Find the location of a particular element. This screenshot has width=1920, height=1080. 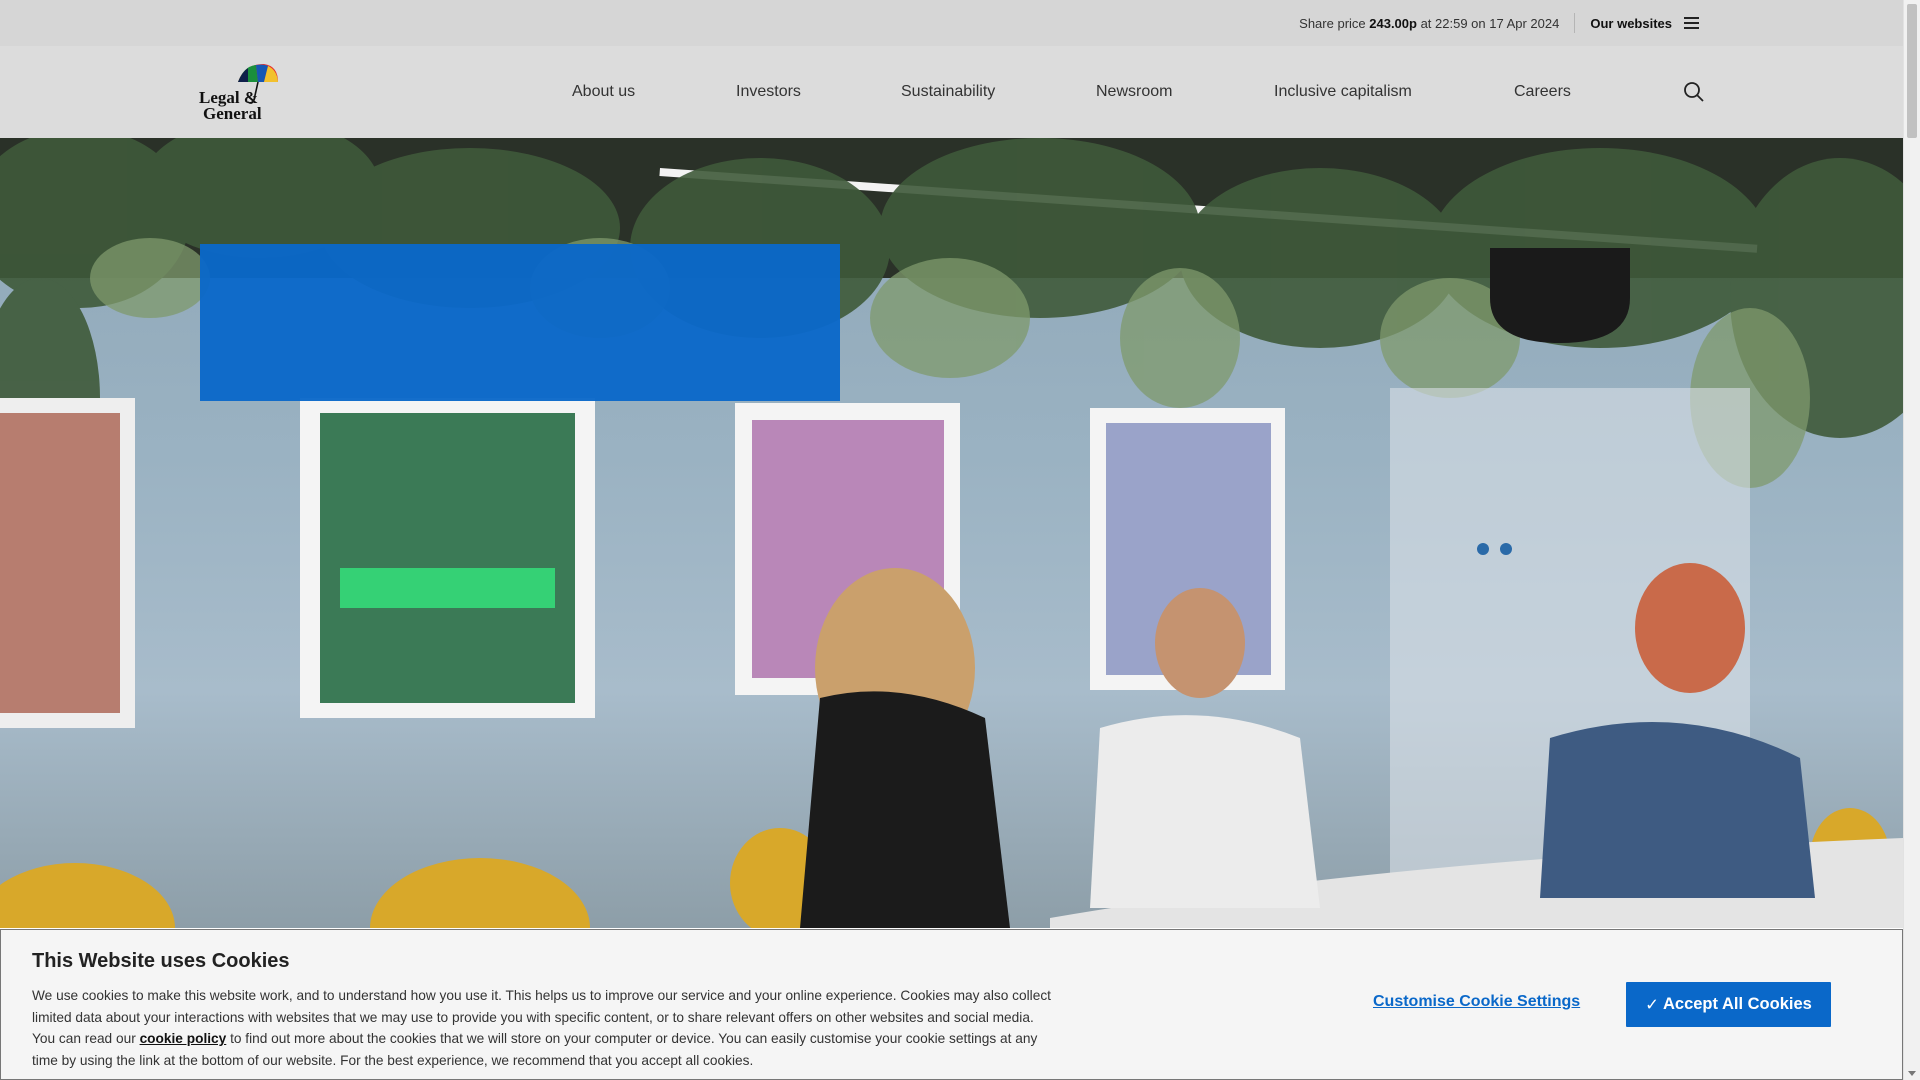

nav-item-investors: Investors is located at coordinates (768, 92).